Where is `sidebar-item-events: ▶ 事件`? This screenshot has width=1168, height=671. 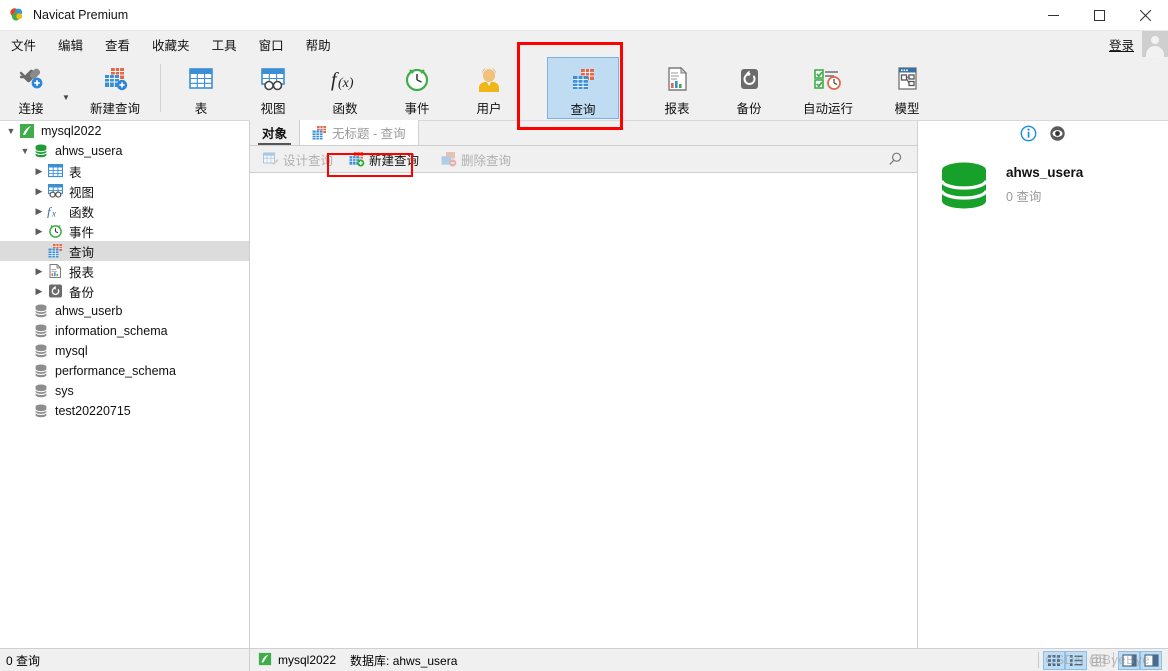
sidebar-item-events: ▶ 事件 is located at coordinates (124, 231).